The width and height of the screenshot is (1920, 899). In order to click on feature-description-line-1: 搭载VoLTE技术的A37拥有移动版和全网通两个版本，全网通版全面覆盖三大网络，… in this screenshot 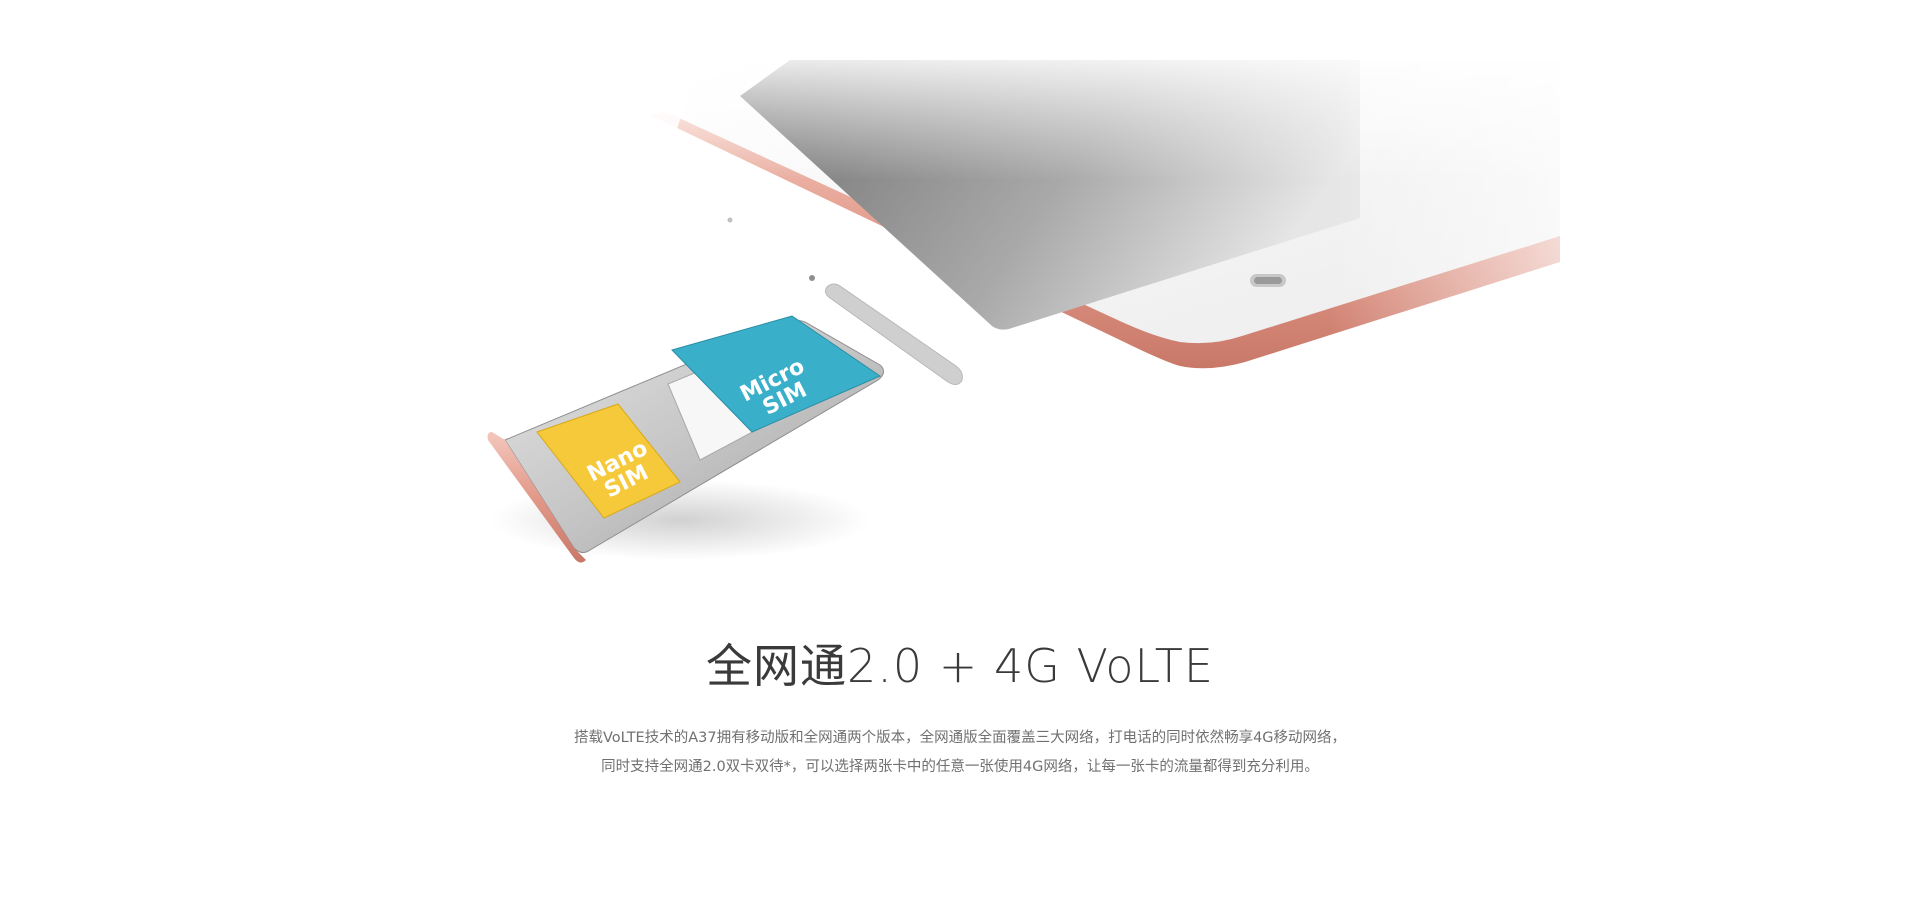, I will do `click(960, 738)`.